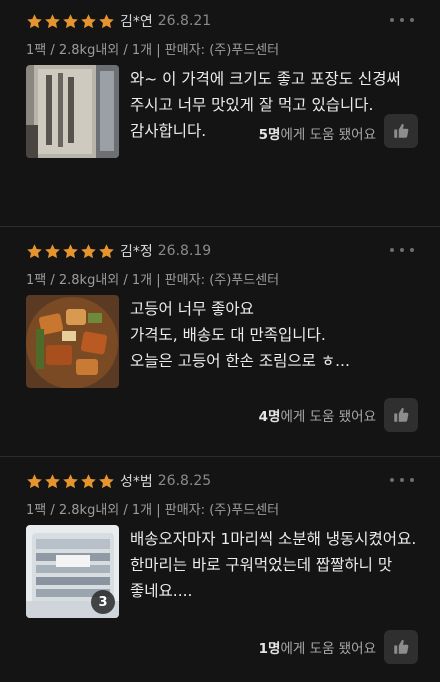 This screenshot has height=682, width=440. Describe the element at coordinates (269, 417) in the screenshot. I see `helpful-number: 4명` at that location.